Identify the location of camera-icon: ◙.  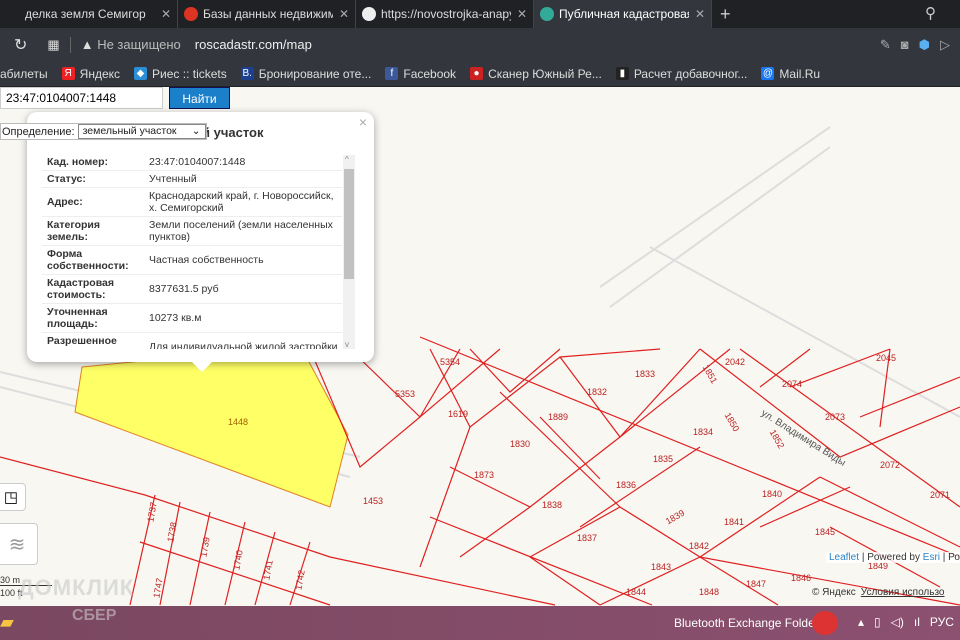
(905, 45).